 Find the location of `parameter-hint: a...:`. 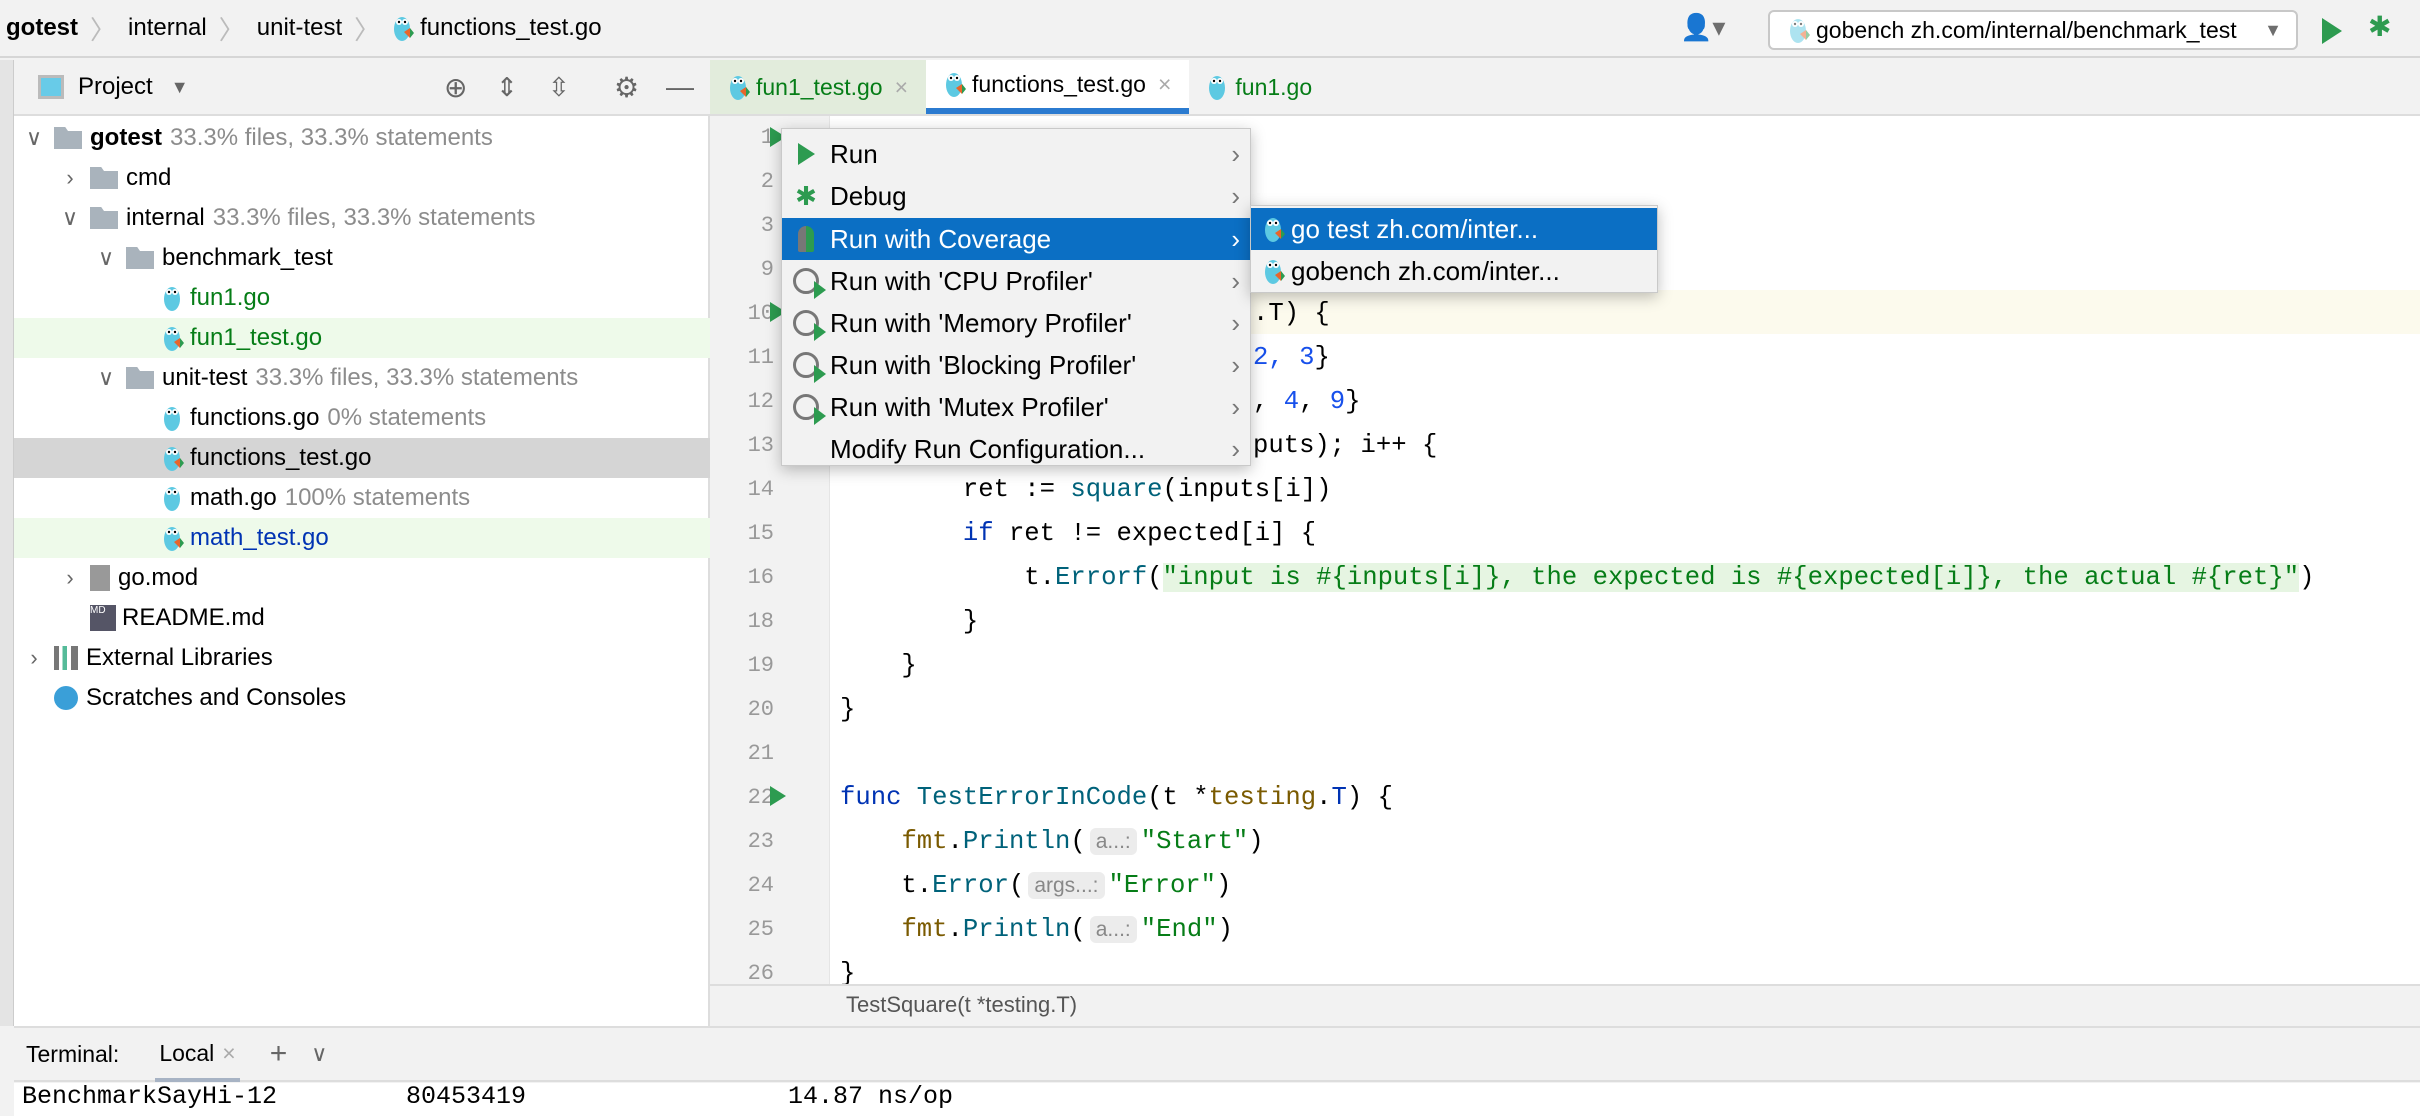

parameter-hint: a...: is located at coordinates (1113, 841).